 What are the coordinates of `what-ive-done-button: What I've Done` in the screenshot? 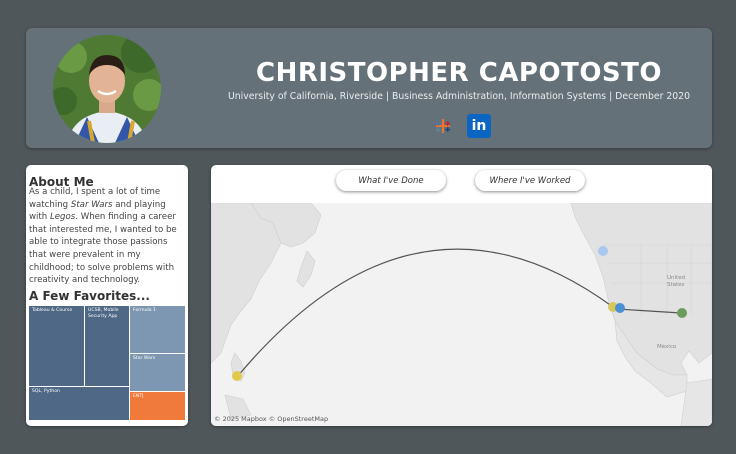 It's located at (391, 180).